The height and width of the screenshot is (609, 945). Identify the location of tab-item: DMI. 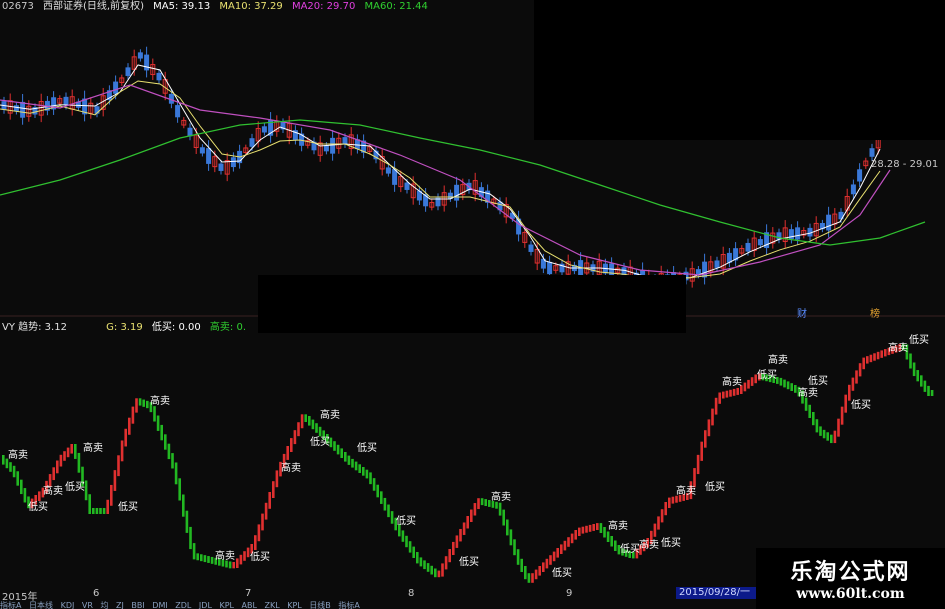
(159, 605).